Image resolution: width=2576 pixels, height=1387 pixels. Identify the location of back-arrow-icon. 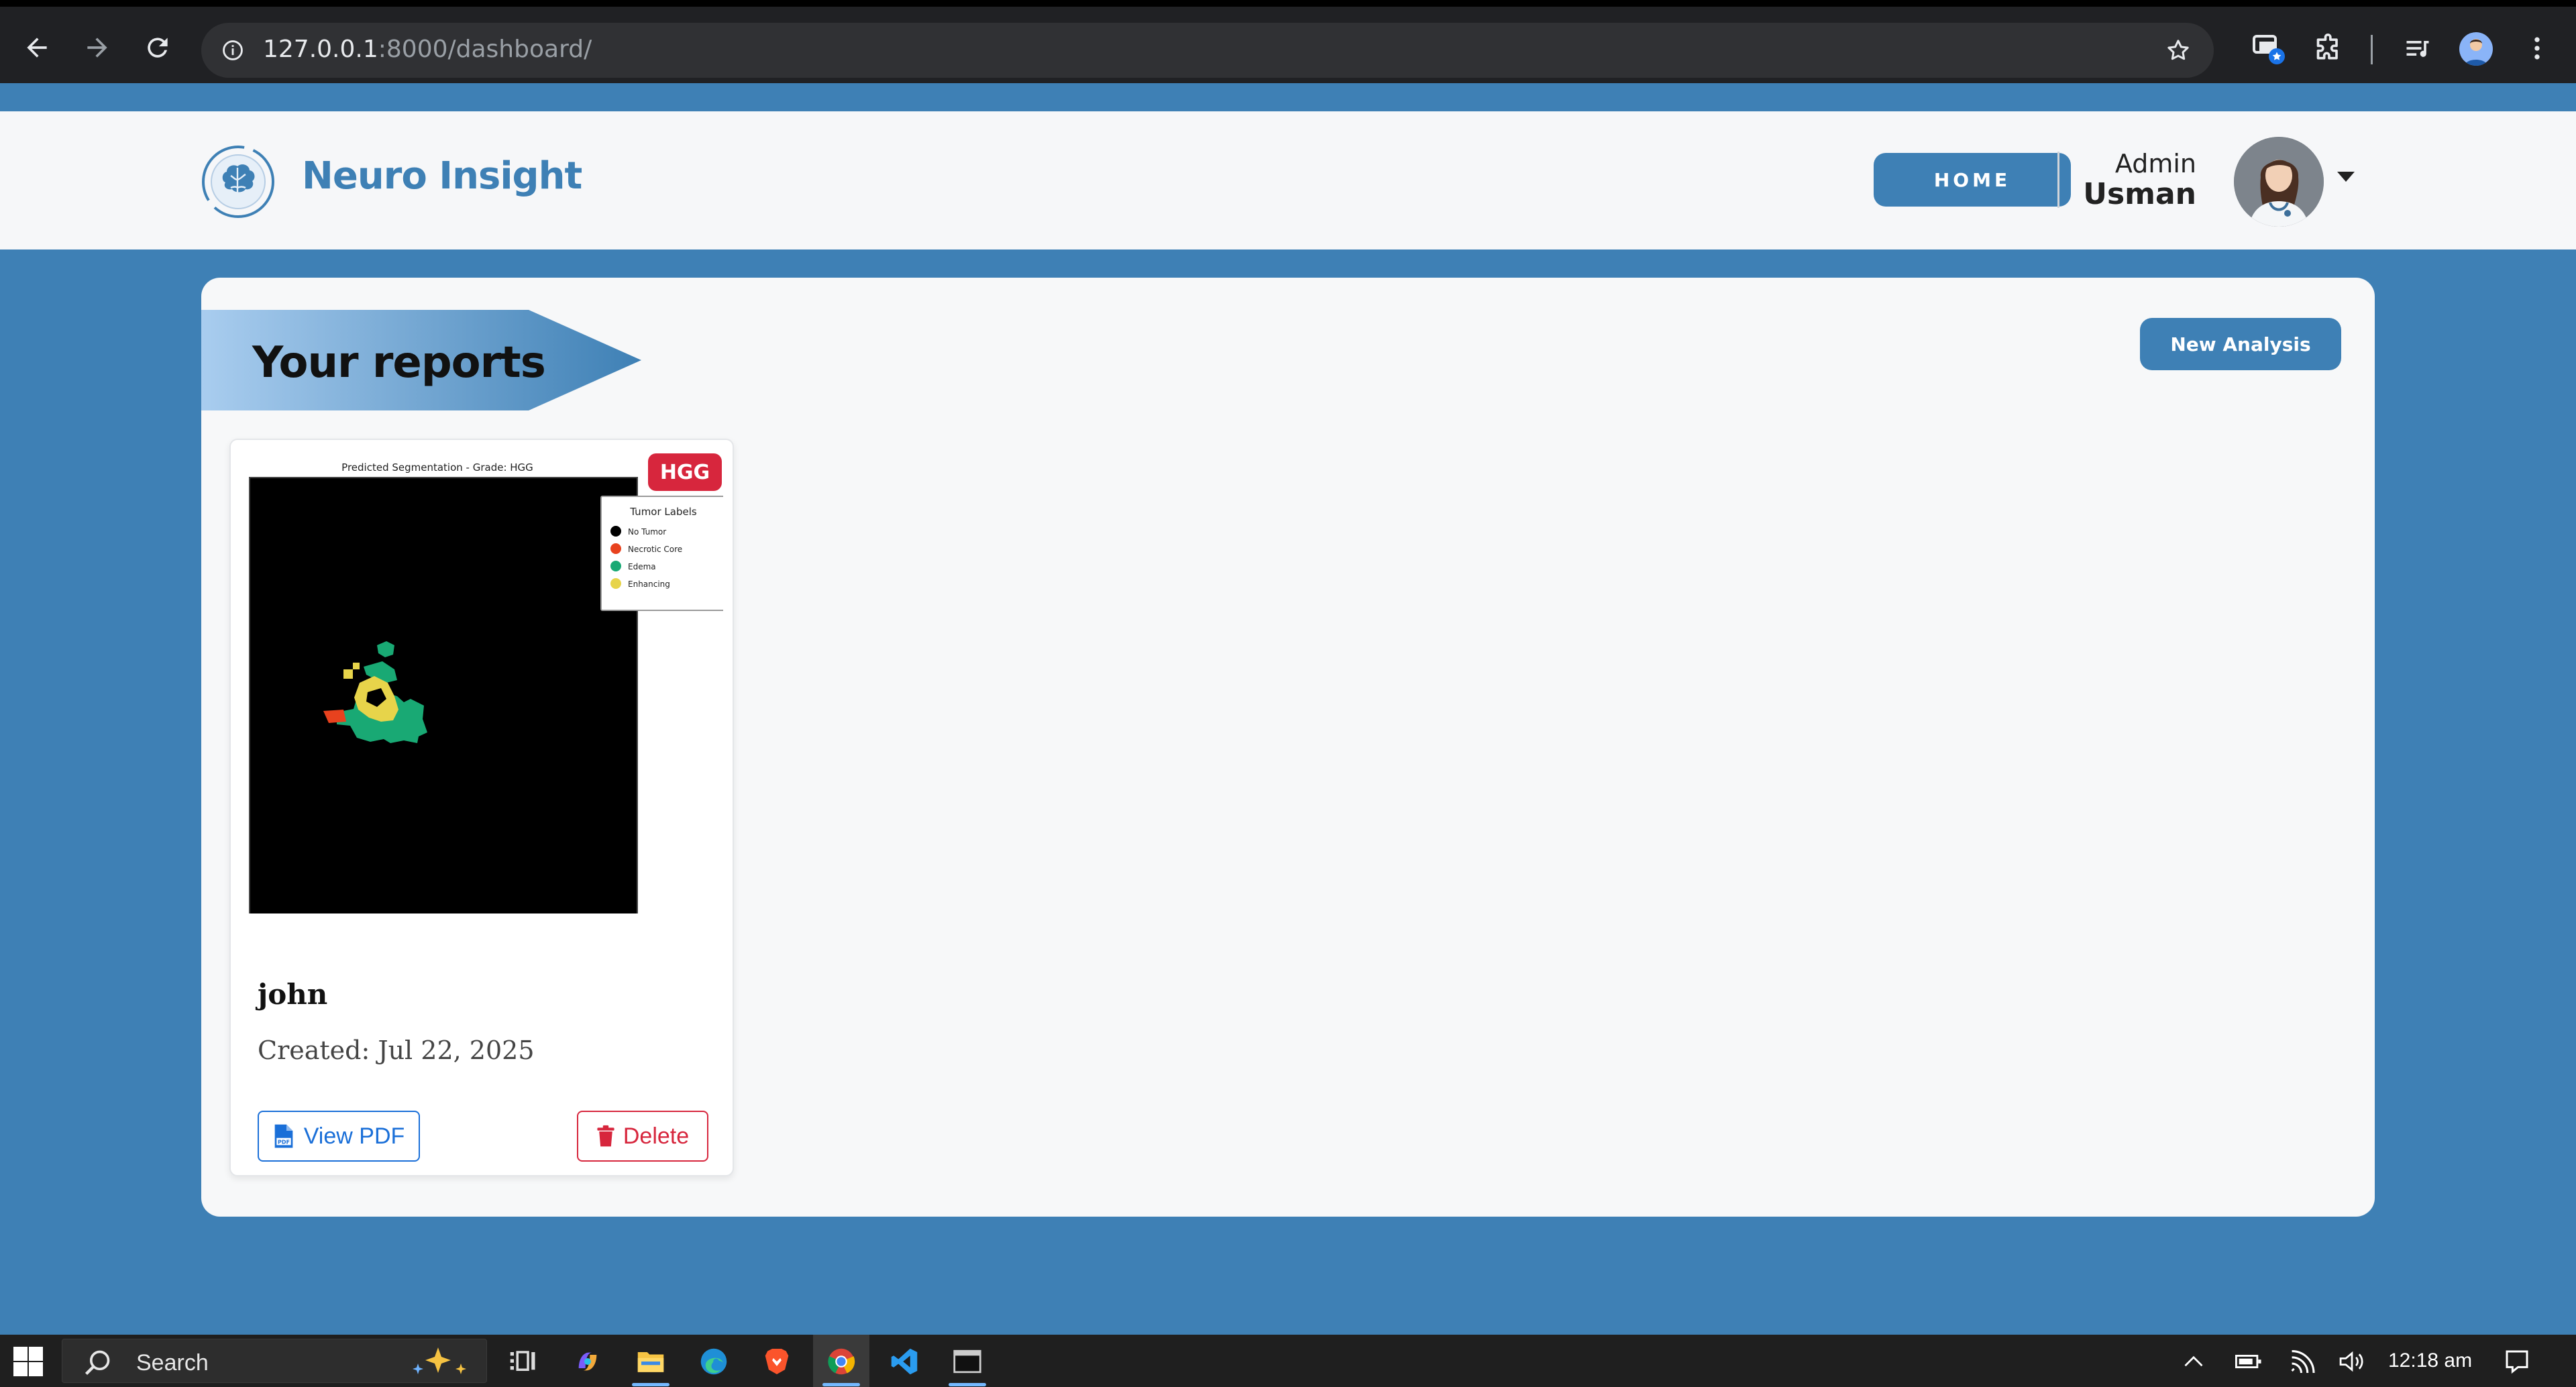
(37, 48).